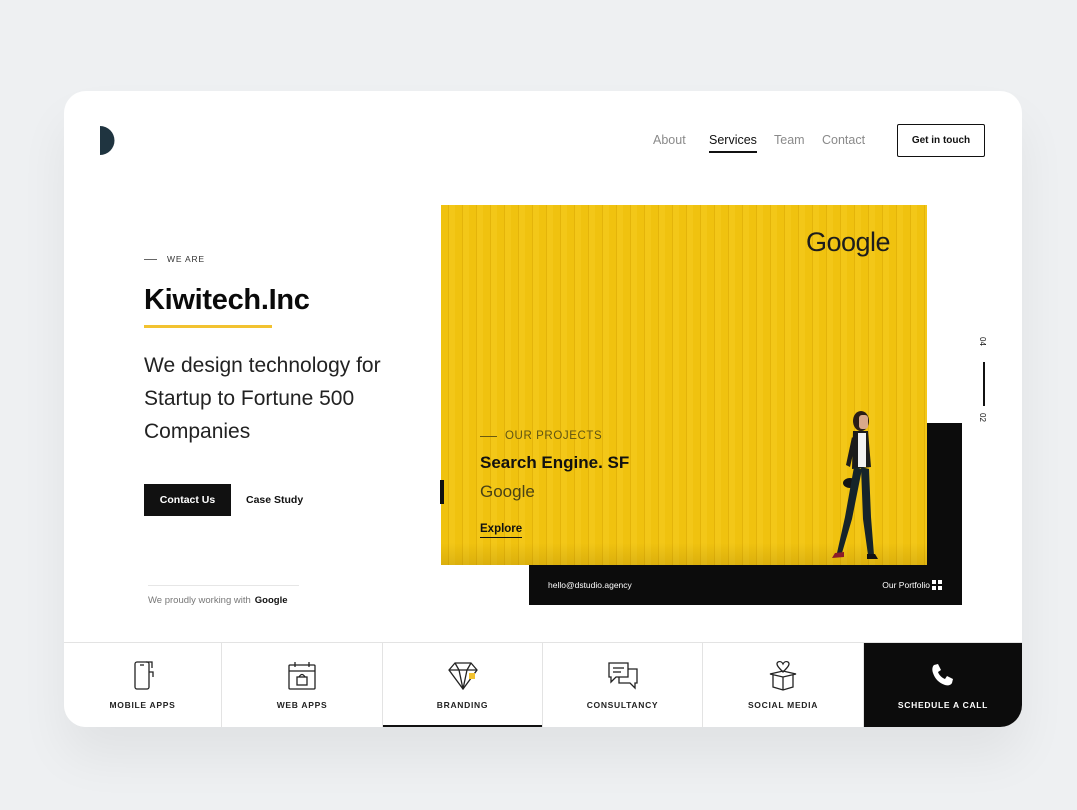 This screenshot has height=810, width=1077. I want to click on eyebrow-dash, so click(150, 259).